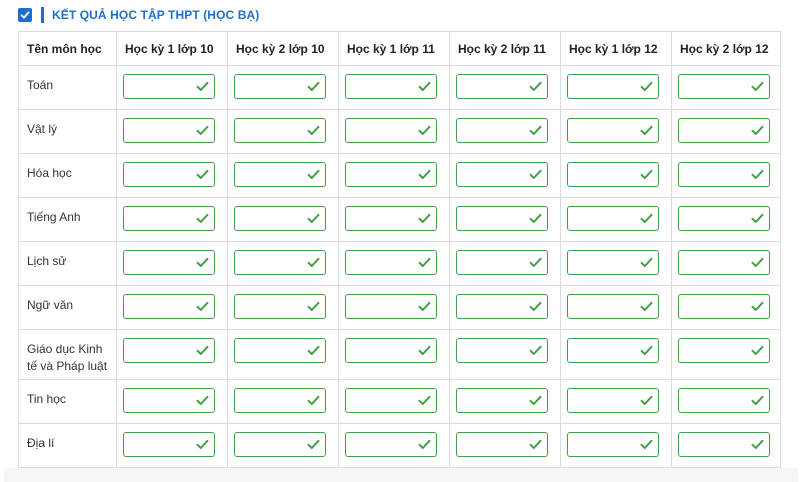 This screenshot has height=482, width=800. What do you see at coordinates (67, 263) in the screenshot?
I see `subject-name: Lịch sử` at bounding box center [67, 263].